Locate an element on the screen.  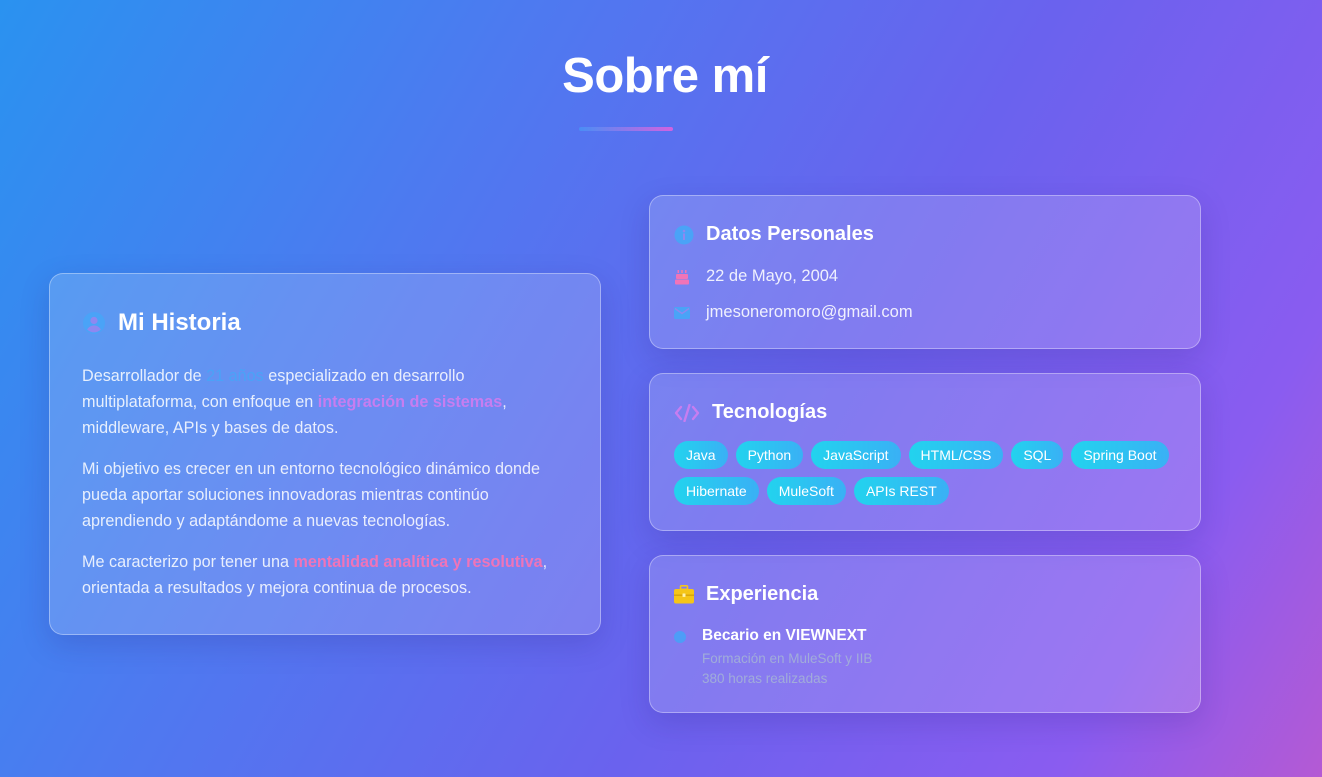
tech-pill: SQL is located at coordinates (1037, 455).